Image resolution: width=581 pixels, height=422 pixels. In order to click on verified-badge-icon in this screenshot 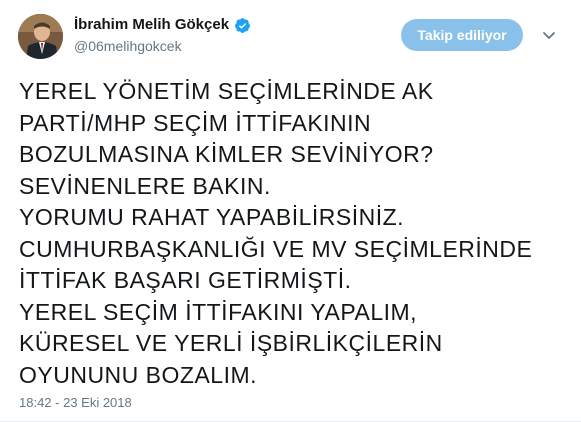, I will do `click(242, 25)`.